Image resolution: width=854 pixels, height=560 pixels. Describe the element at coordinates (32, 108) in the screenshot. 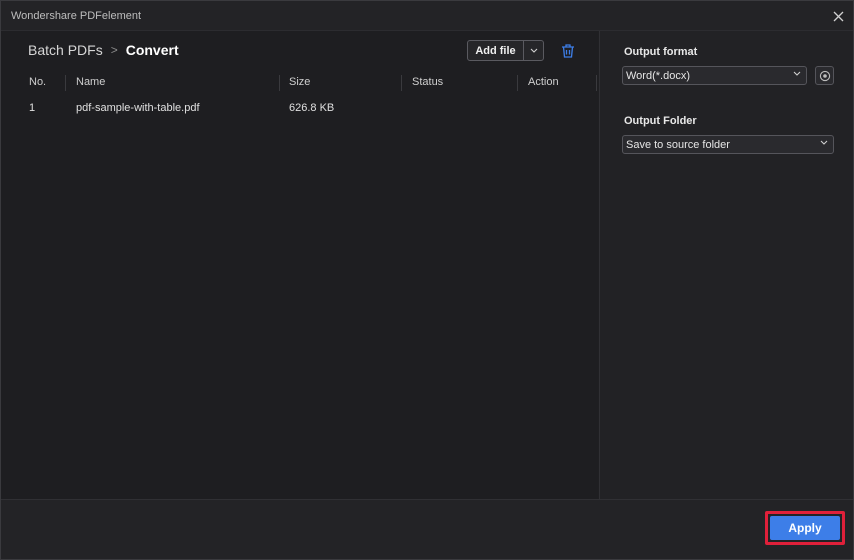

I see `cell-no: 1` at that location.